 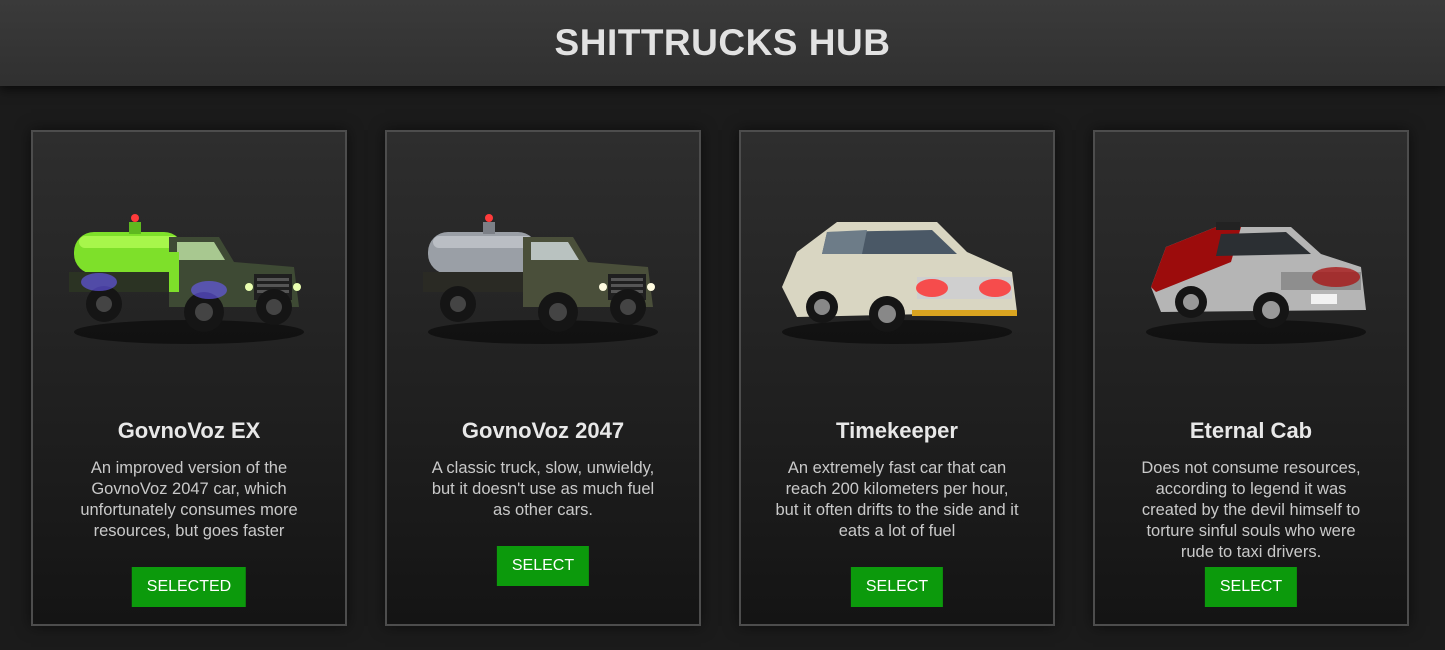 What do you see at coordinates (189, 587) in the screenshot?
I see `selected-button: SELECTED` at bounding box center [189, 587].